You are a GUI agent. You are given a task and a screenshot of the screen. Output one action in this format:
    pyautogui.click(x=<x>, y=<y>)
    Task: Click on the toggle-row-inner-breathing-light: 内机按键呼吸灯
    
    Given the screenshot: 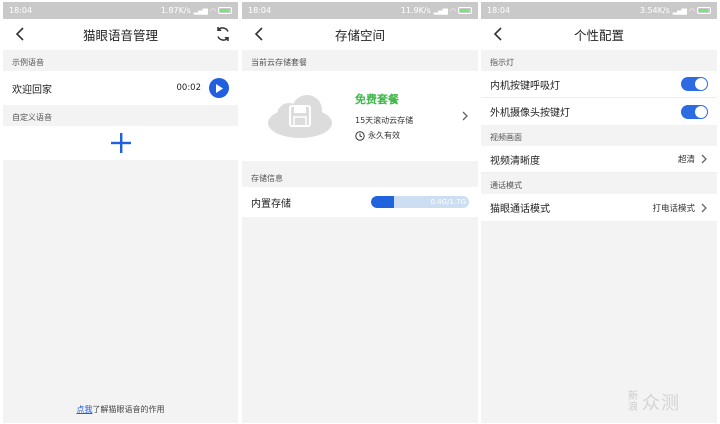 What is the action you would take?
    pyautogui.click(x=599, y=84)
    